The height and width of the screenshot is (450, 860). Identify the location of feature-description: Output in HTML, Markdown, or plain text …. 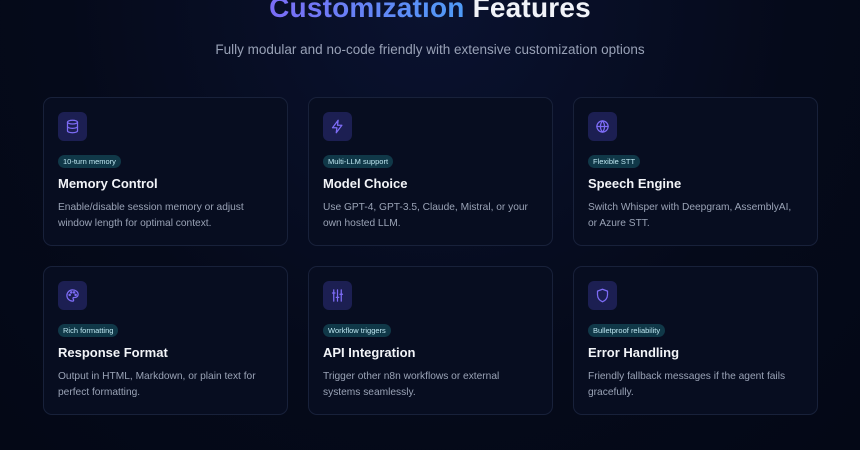
(157, 384).